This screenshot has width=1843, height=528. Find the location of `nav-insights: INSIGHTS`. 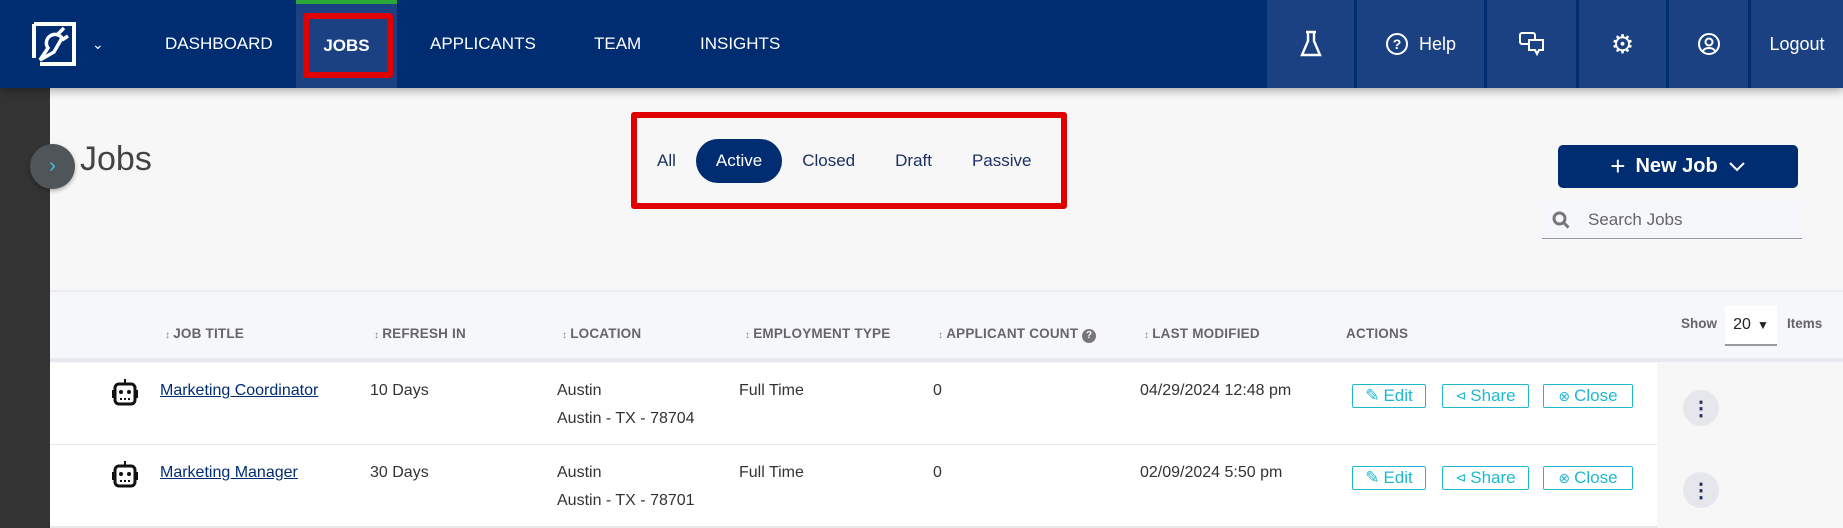

nav-insights: INSIGHTS is located at coordinates (740, 44).